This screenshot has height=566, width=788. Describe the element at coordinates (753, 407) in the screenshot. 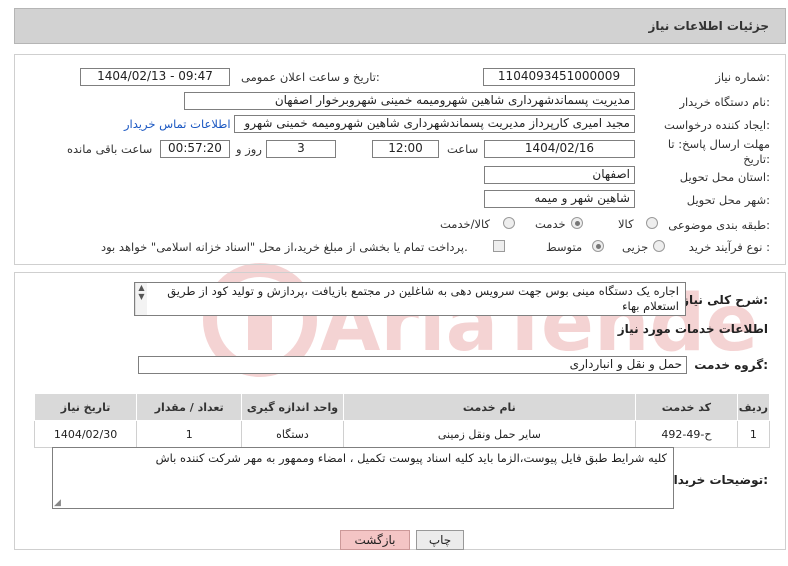

I see `col-row: ردیف` at that location.